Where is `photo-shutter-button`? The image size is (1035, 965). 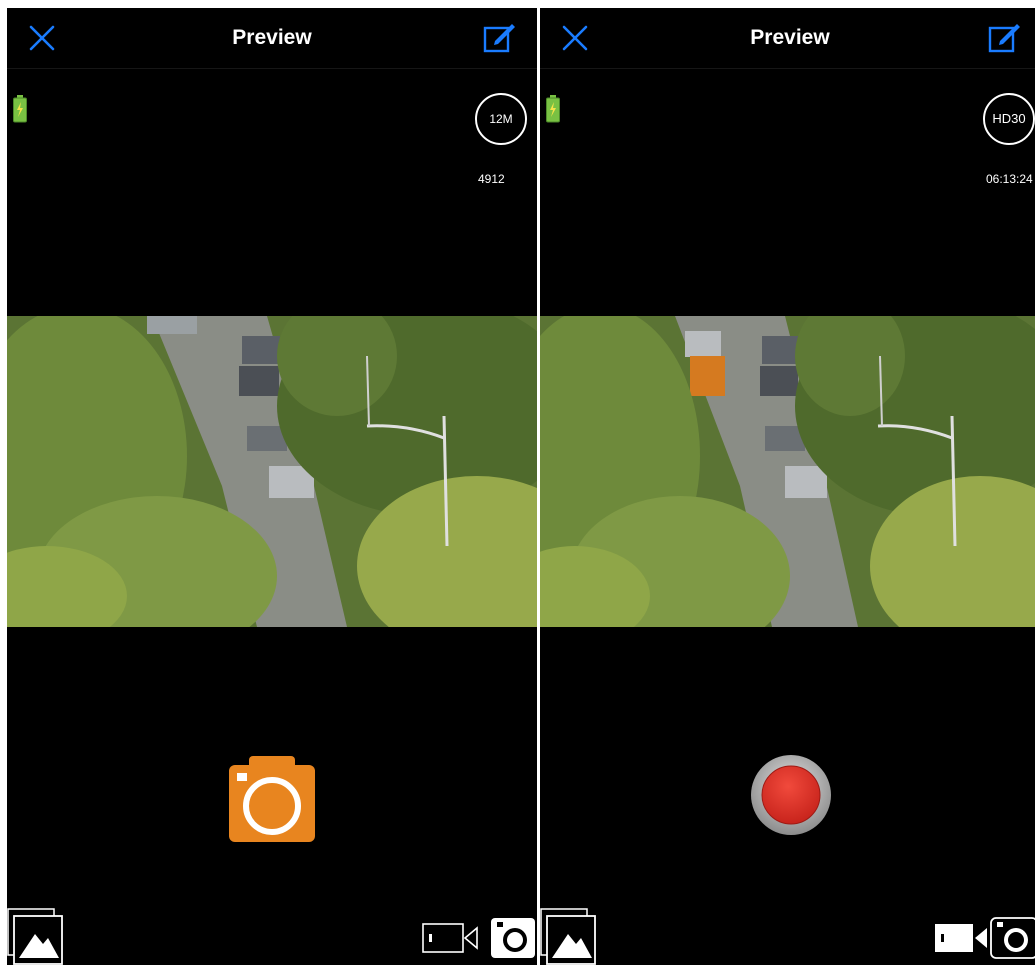
photo-shutter-button is located at coordinates (272, 799).